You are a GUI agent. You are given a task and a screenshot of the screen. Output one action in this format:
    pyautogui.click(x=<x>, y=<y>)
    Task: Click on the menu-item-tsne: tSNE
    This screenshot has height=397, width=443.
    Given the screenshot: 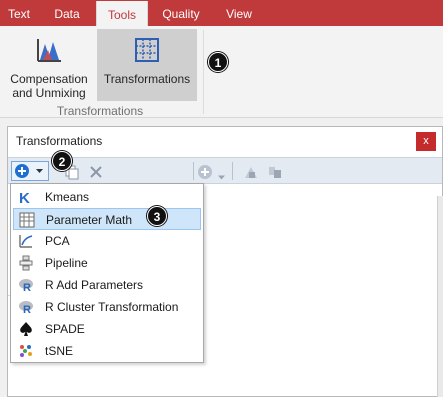 What is the action you would take?
    pyautogui.click(x=107, y=351)
    